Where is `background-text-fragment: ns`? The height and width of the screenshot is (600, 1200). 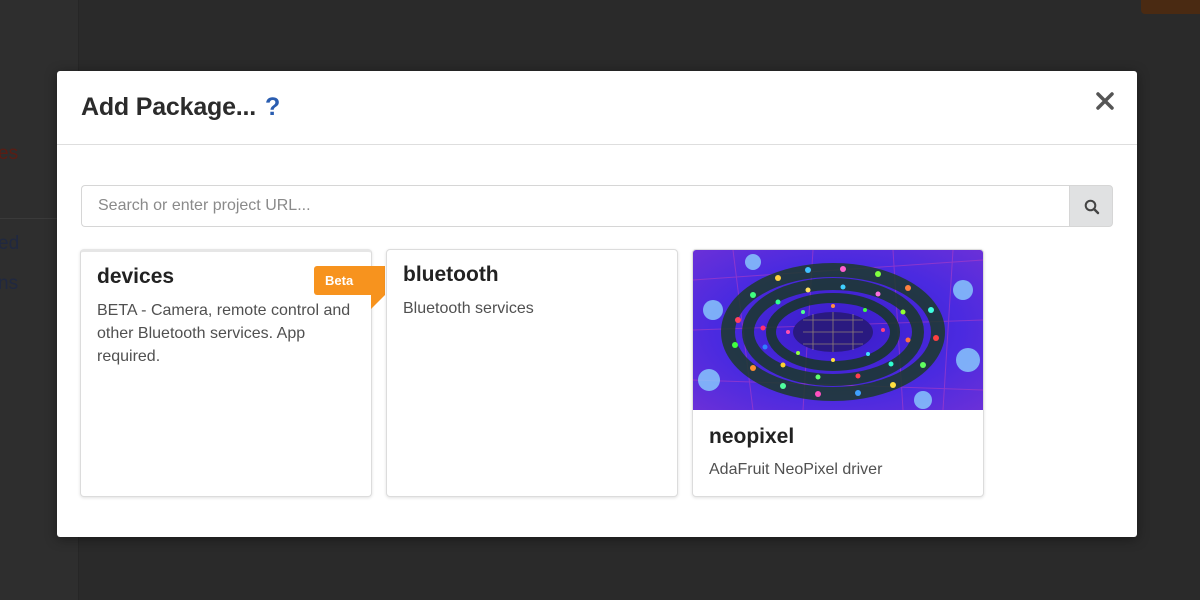
background-text-fragment: ns is located at coordinates (9, 283).